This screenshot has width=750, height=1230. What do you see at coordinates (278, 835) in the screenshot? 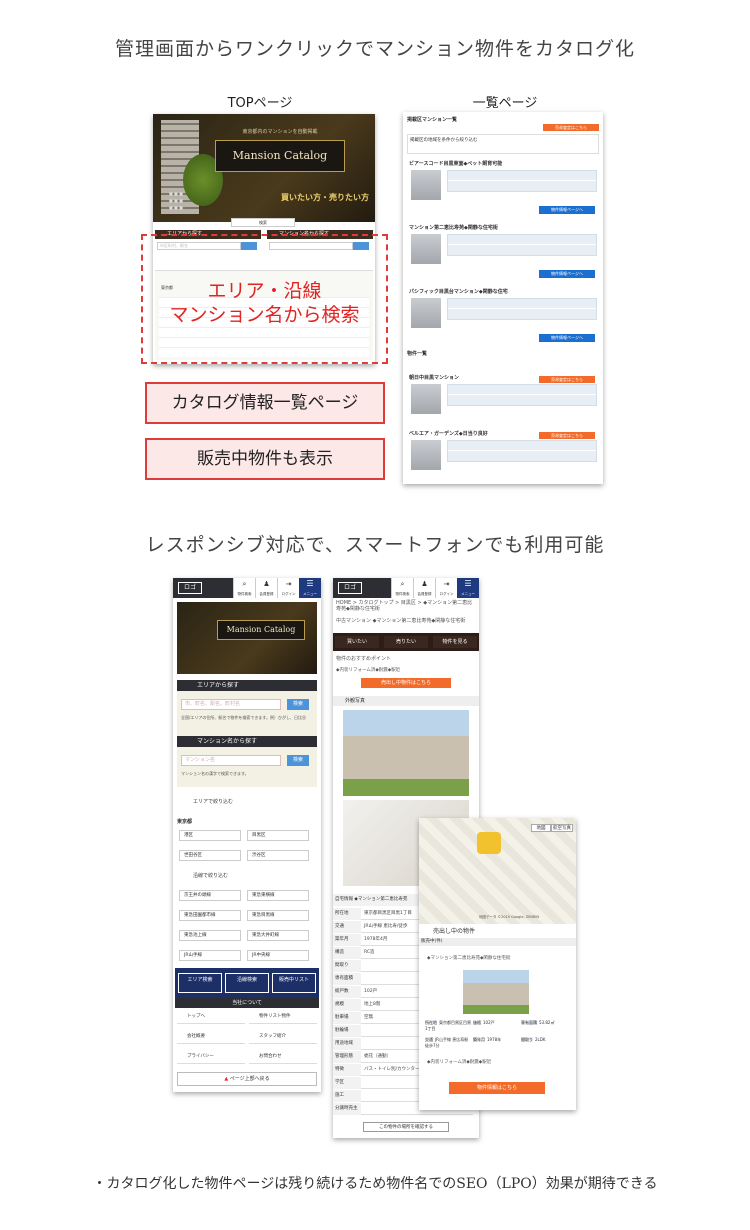
I see `ward-item: 目黒区` at bounding box center [278, 835].